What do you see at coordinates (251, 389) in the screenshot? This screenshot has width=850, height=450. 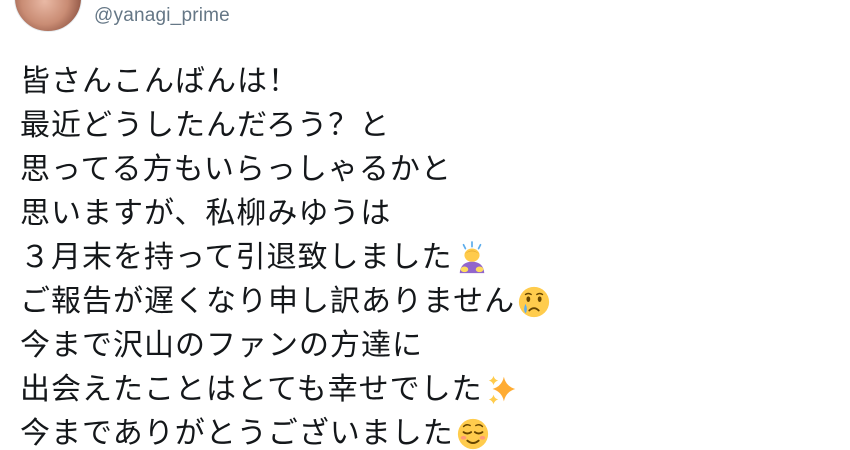 I see `tweet-line-text: 出会えたことはとても幸せでした` at bounding box center [251, 389].